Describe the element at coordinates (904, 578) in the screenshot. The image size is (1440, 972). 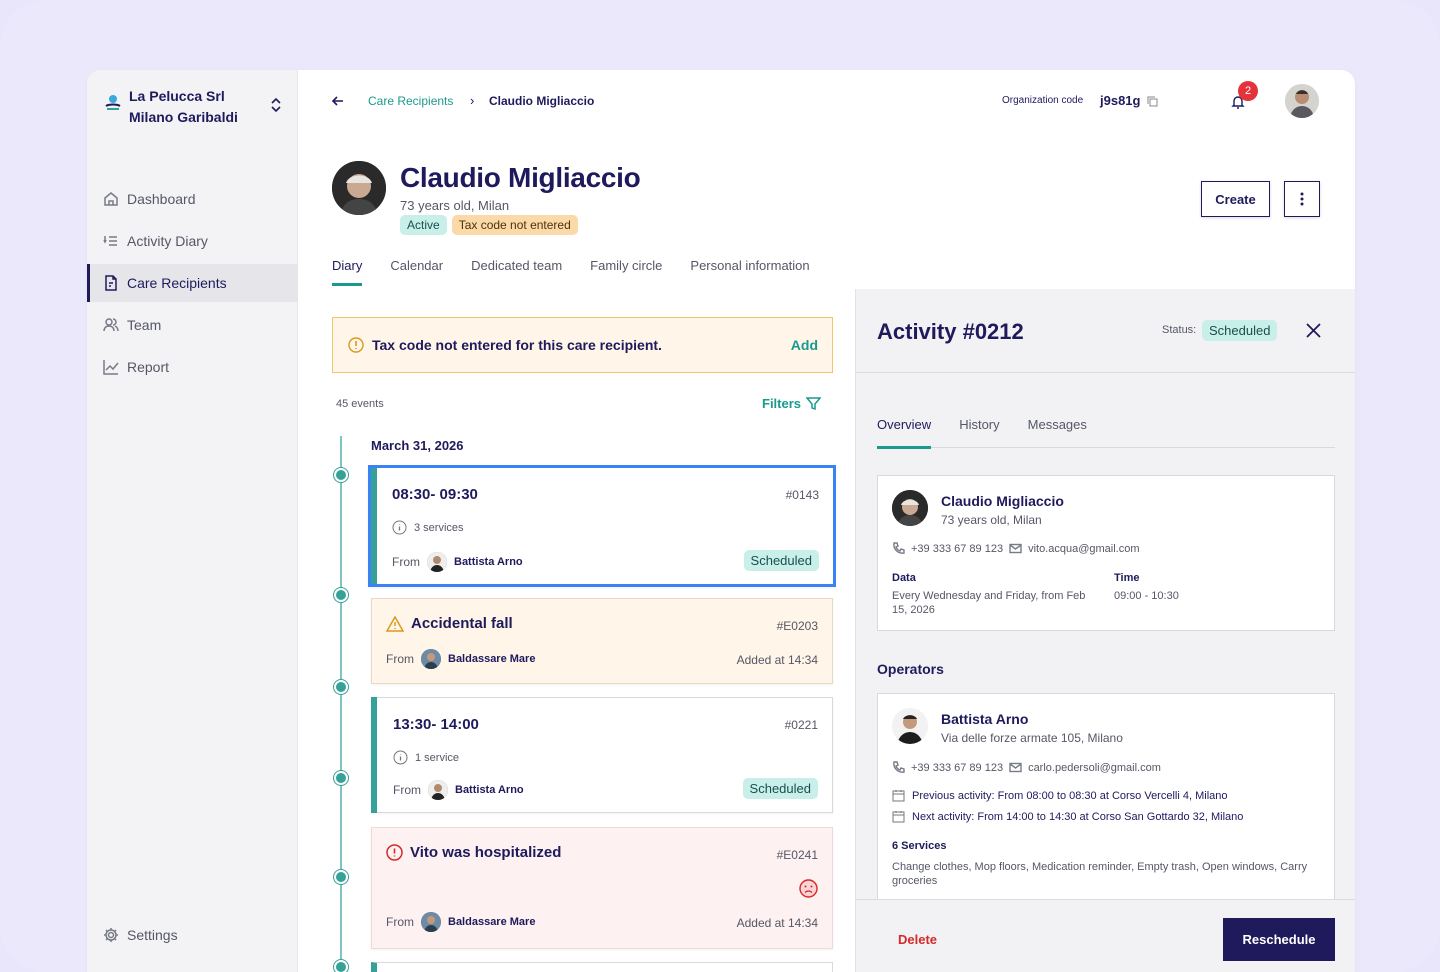
I see `data-label: Data` at that location.